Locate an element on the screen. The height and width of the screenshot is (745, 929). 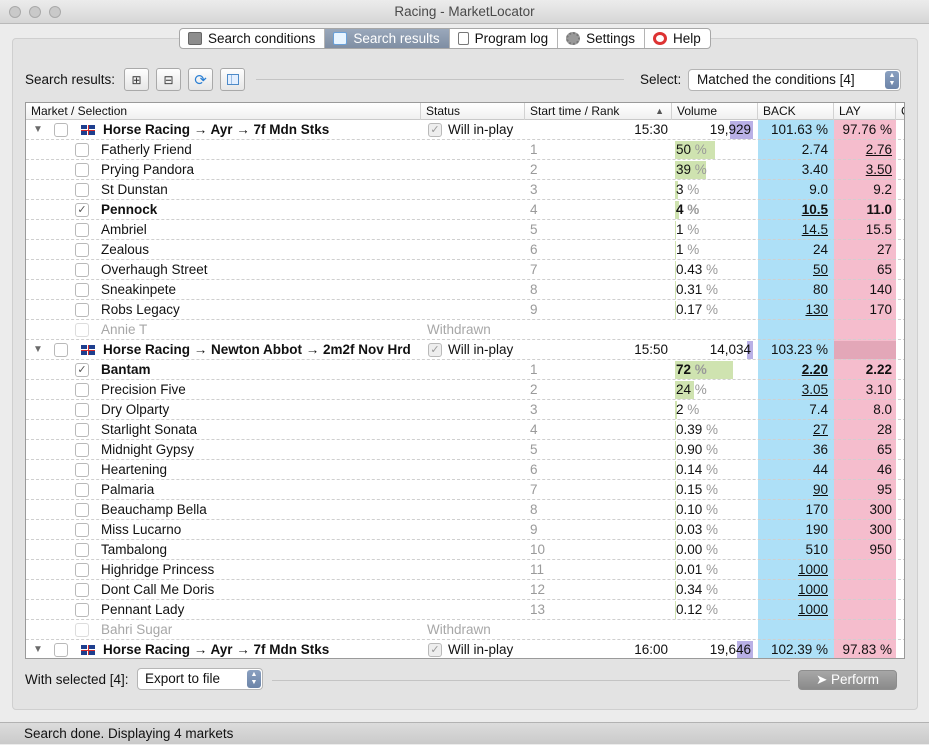
refresh-button: ⟳ is located at coordinates (200, 79).